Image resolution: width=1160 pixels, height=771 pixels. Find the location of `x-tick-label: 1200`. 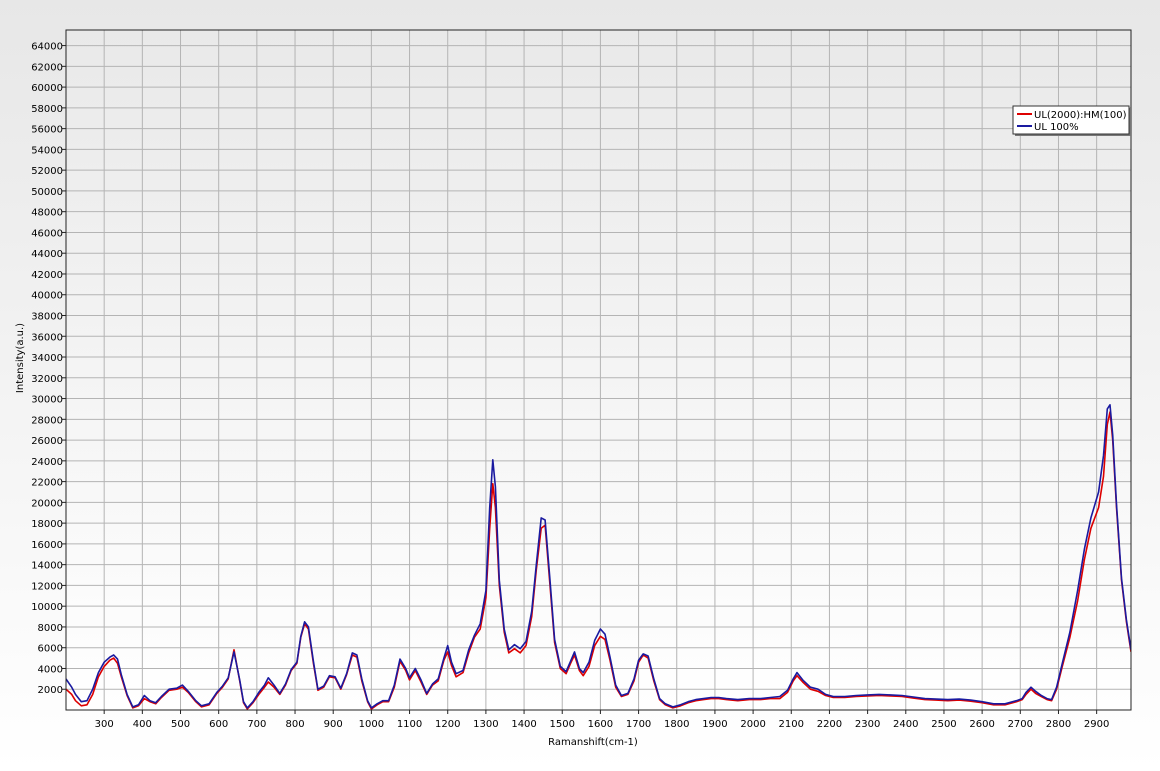

x-tick-label: 1200 is located at coordinates (447, 724).